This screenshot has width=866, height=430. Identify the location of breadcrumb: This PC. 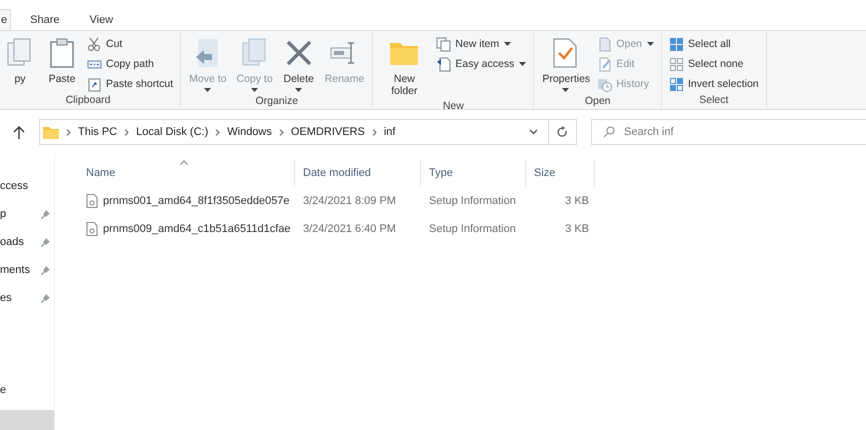
(98, 132).